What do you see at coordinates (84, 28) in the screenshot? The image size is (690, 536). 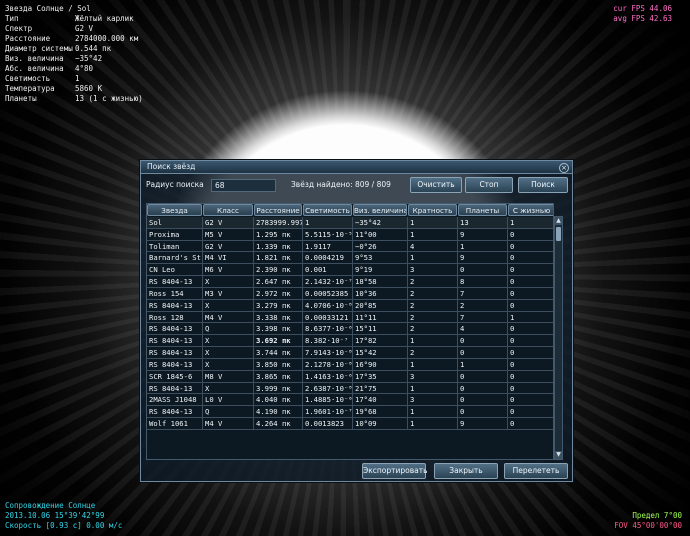 I see `info-value: G2 V` at bounding box center [84, 28].